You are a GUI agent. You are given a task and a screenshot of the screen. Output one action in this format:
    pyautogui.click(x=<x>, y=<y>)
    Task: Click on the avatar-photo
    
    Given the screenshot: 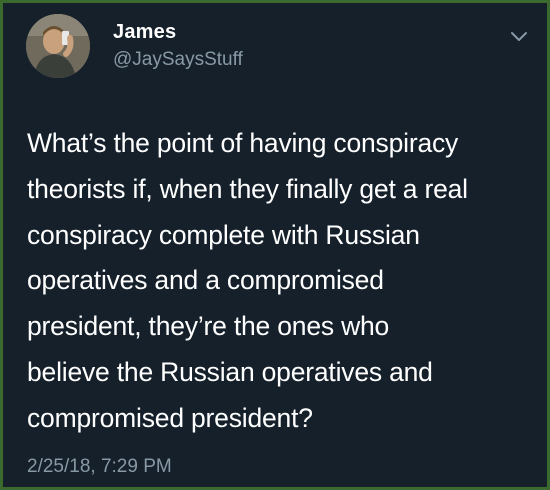 What is the action you would take?
    pyautogui.click(x=58, y=46)
    